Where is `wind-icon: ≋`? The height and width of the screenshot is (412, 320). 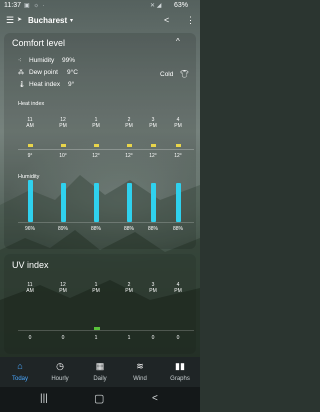 wind-icon: ≋ is located at coordinates (140, 366).